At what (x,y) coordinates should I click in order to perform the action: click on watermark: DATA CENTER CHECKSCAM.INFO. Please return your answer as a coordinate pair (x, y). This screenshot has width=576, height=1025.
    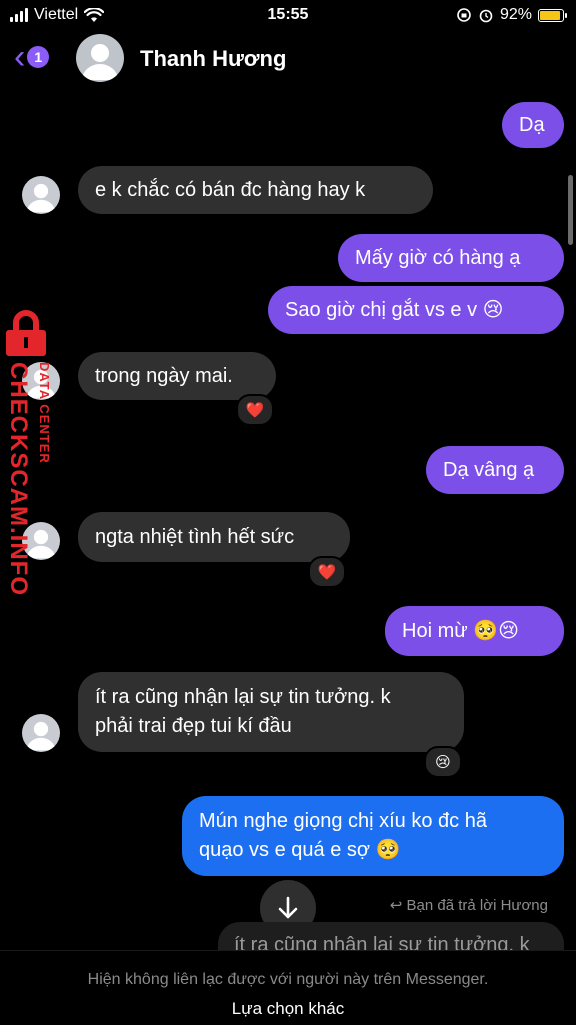
    Looking at the image, I should click on (30, 455).